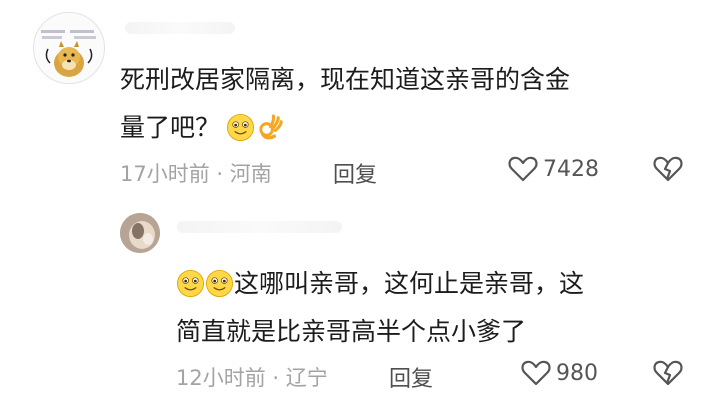 The image size is (720, 405). I want to click on comment-meta: 12小时前 · 辽宁, so click(252, 377).